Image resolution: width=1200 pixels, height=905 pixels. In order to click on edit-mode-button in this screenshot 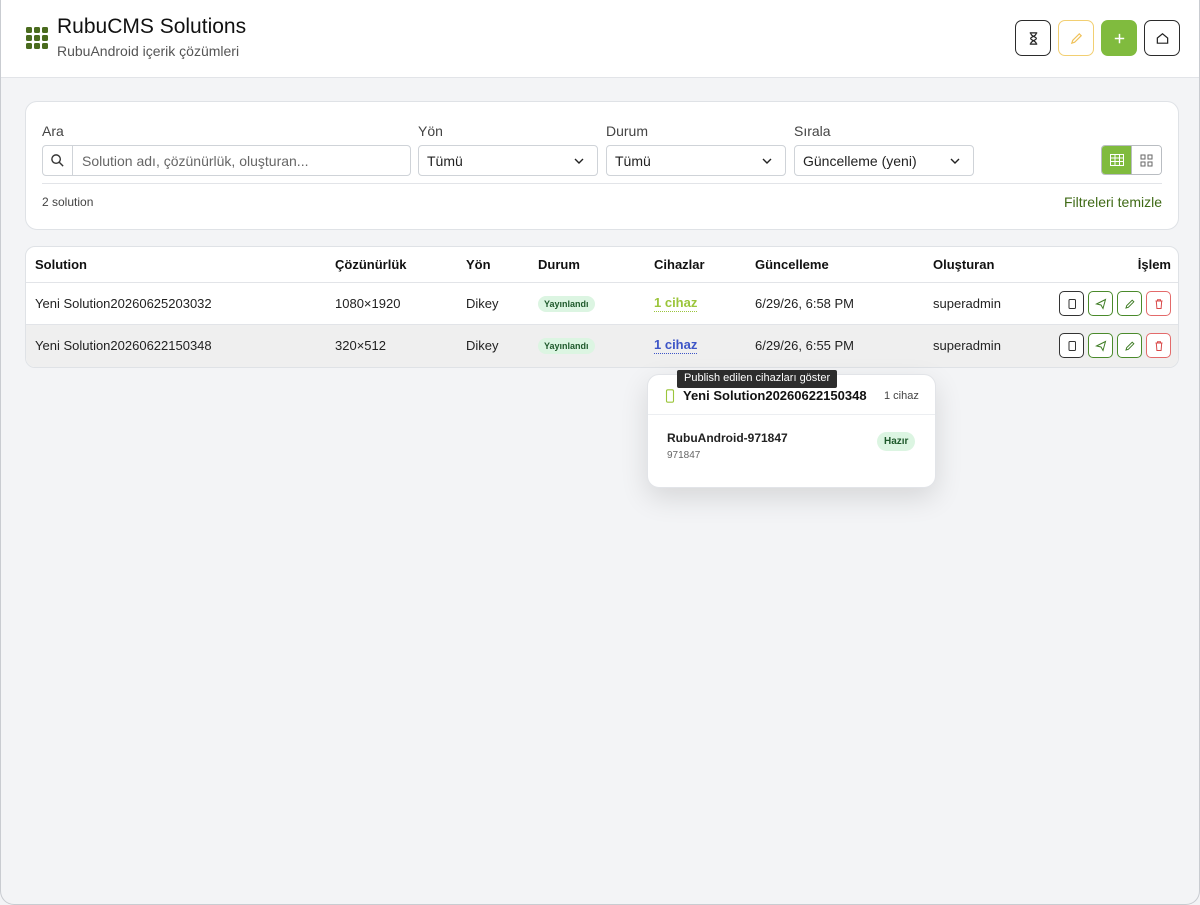, I will do `click(1076, 38)`.